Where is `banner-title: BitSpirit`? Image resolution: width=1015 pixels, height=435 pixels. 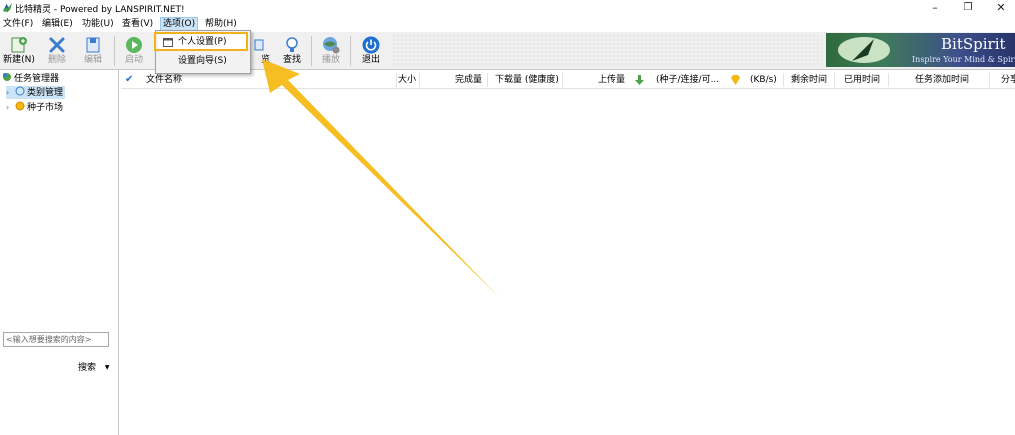
banner-title: BitSpirit is located at coordinates (973, 44).